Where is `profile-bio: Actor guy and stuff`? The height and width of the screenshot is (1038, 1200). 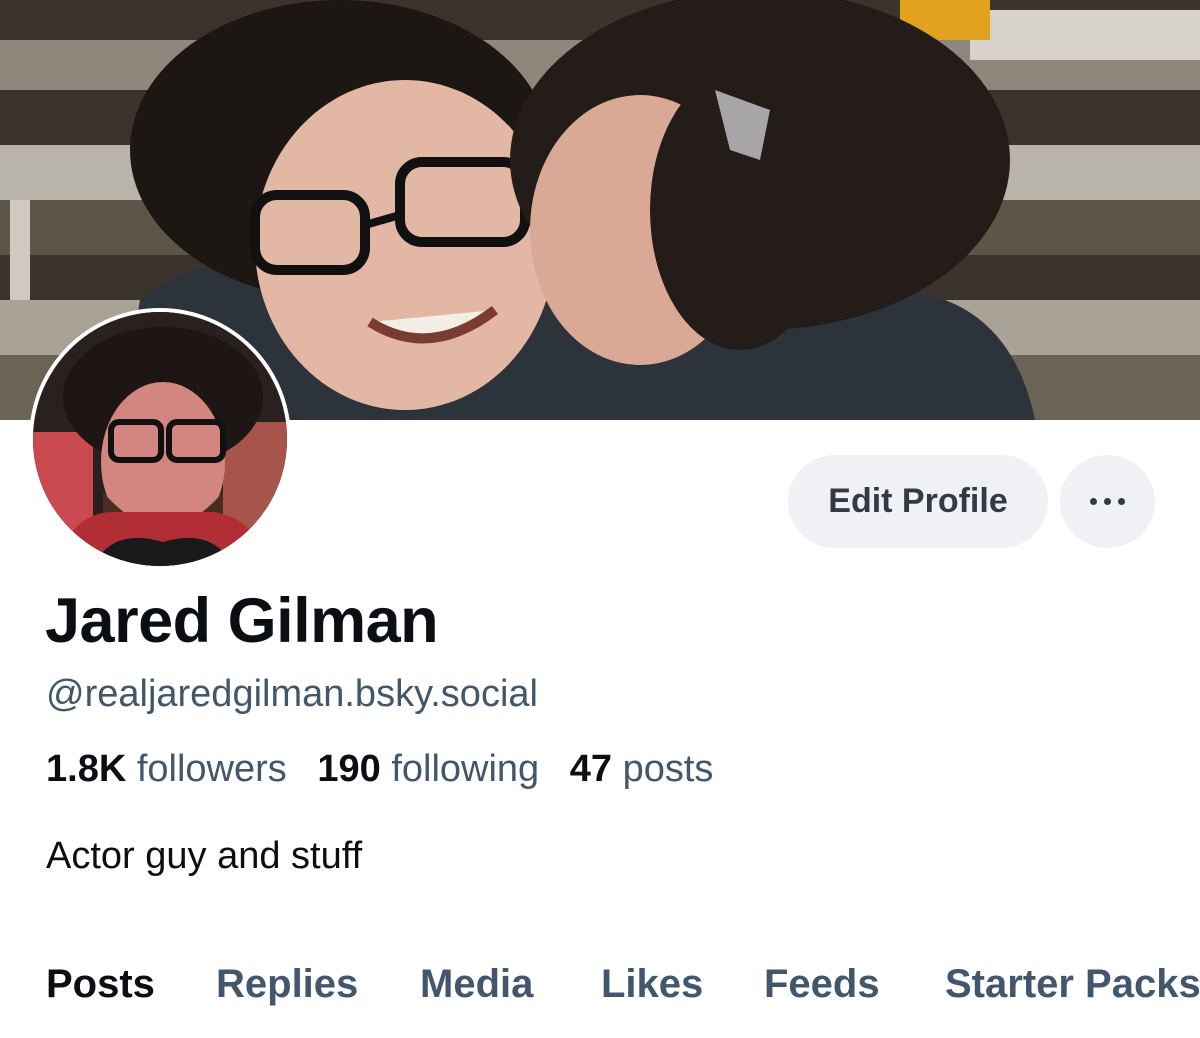 profile-bio: Actor guy and stuff is located at coordinates (204, 856).